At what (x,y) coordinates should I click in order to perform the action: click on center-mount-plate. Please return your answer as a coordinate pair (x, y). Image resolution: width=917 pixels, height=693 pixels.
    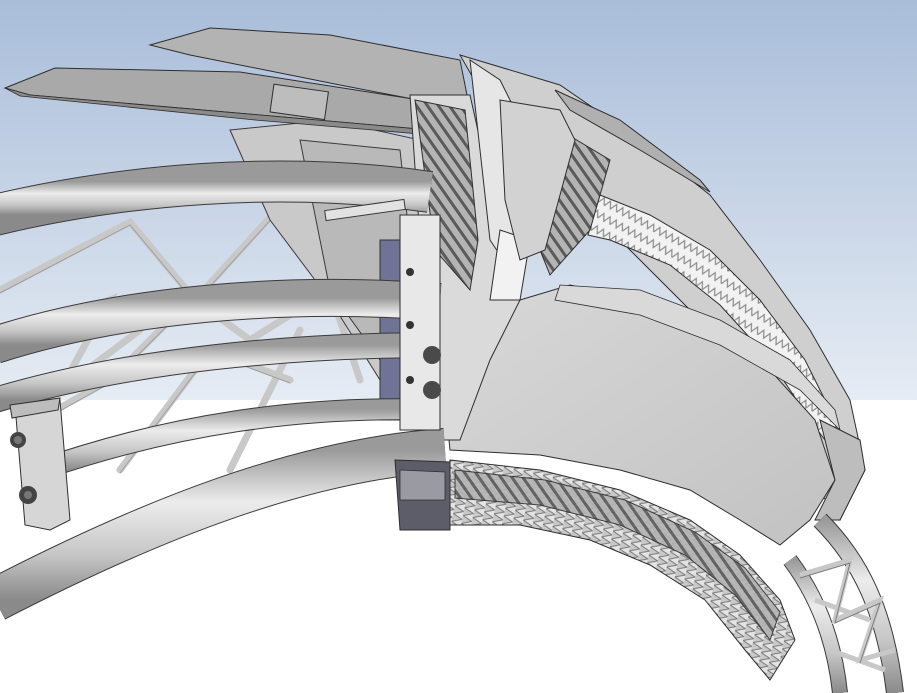
    Looking at the image, I should click on (420, 322).